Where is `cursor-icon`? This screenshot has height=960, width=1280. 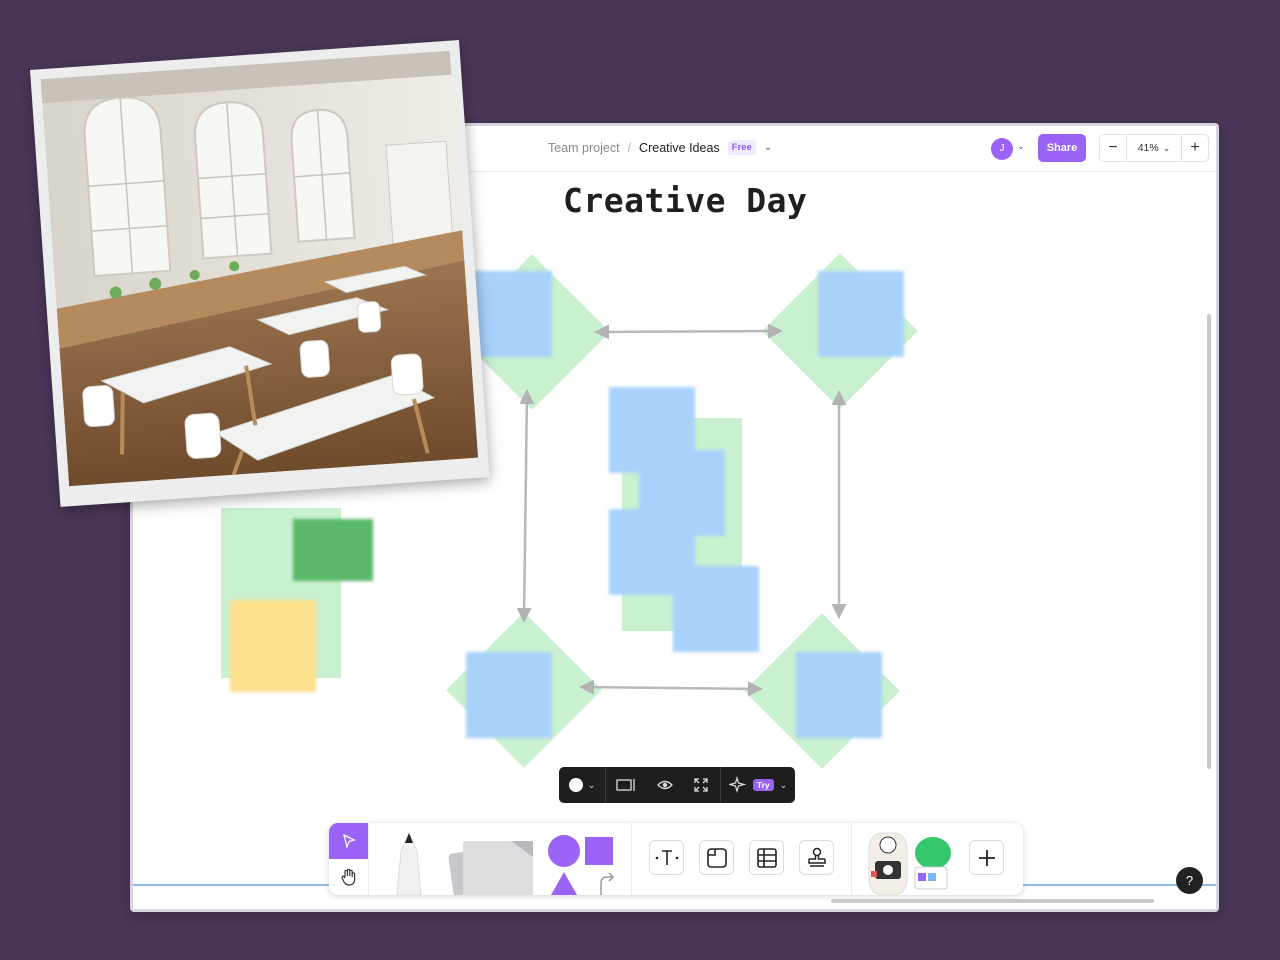
cursor-icon is located at coordinates (349, 841).